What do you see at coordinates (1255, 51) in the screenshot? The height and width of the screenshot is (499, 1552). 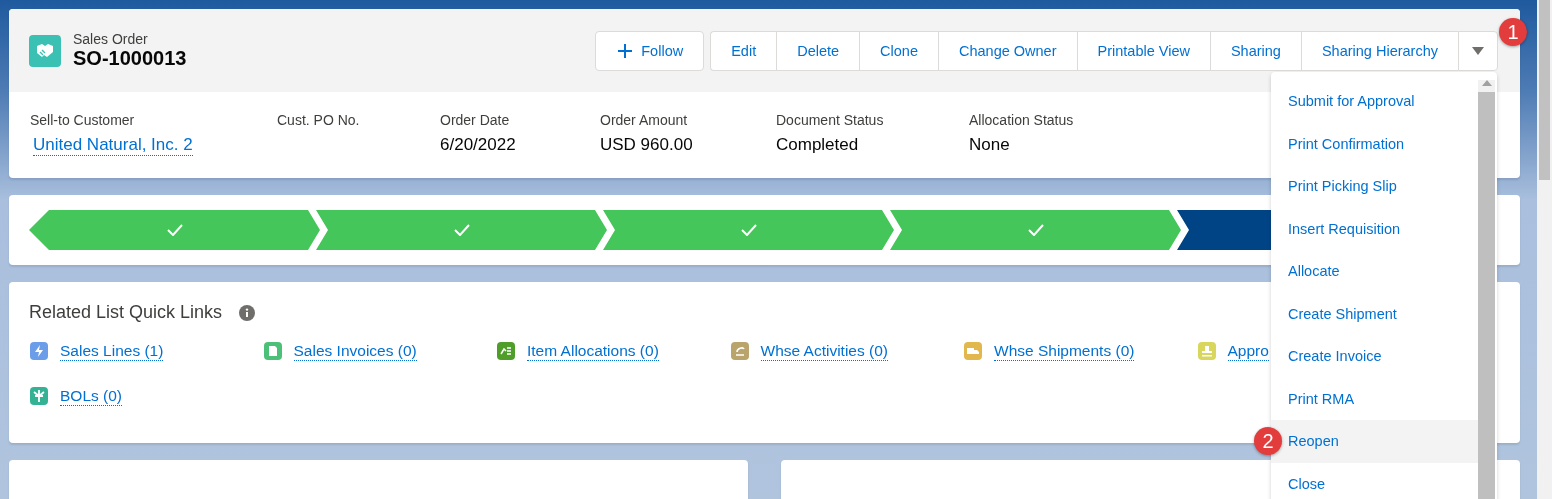 I see `action-button: Sharing` at bounding box center [1255, 51].